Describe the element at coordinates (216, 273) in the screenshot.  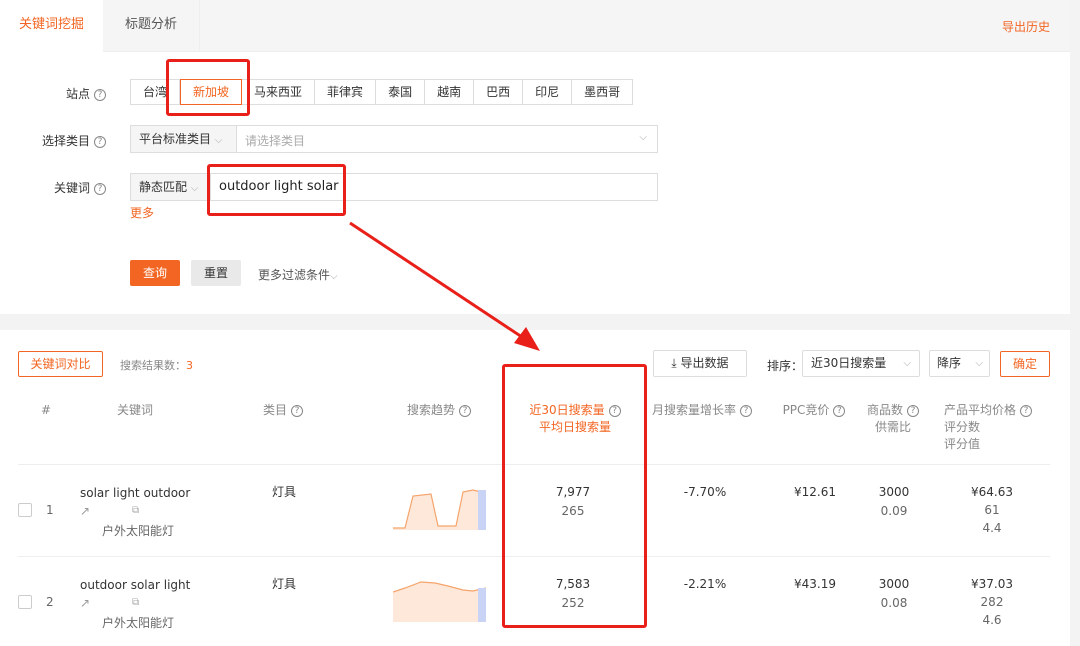
I see `reset-button: 重置` at that location.